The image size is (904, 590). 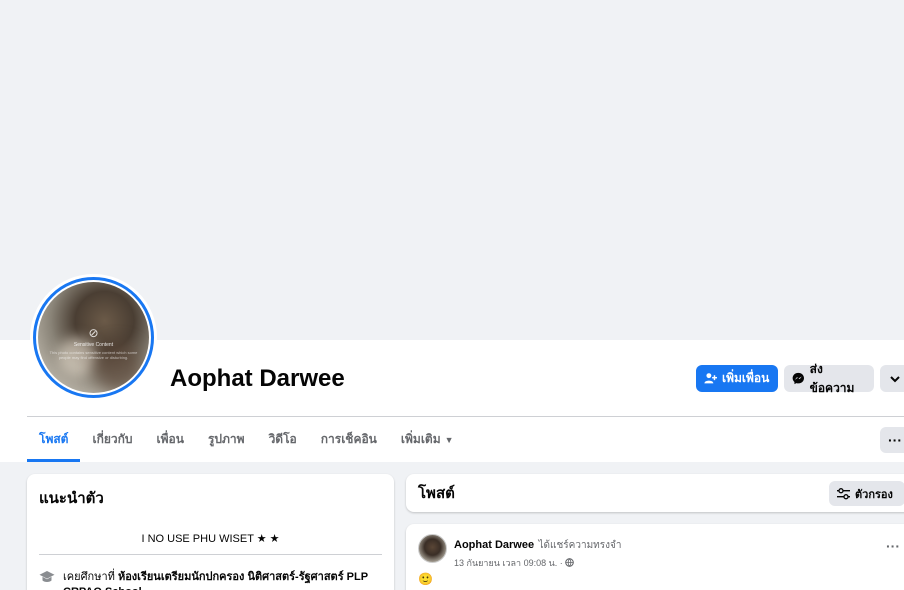 What do you see at coordinates (427, 439) in the screenshot?
I see `tab-more: เพิ่มเติม ▼` at bounding box center [427, 439].